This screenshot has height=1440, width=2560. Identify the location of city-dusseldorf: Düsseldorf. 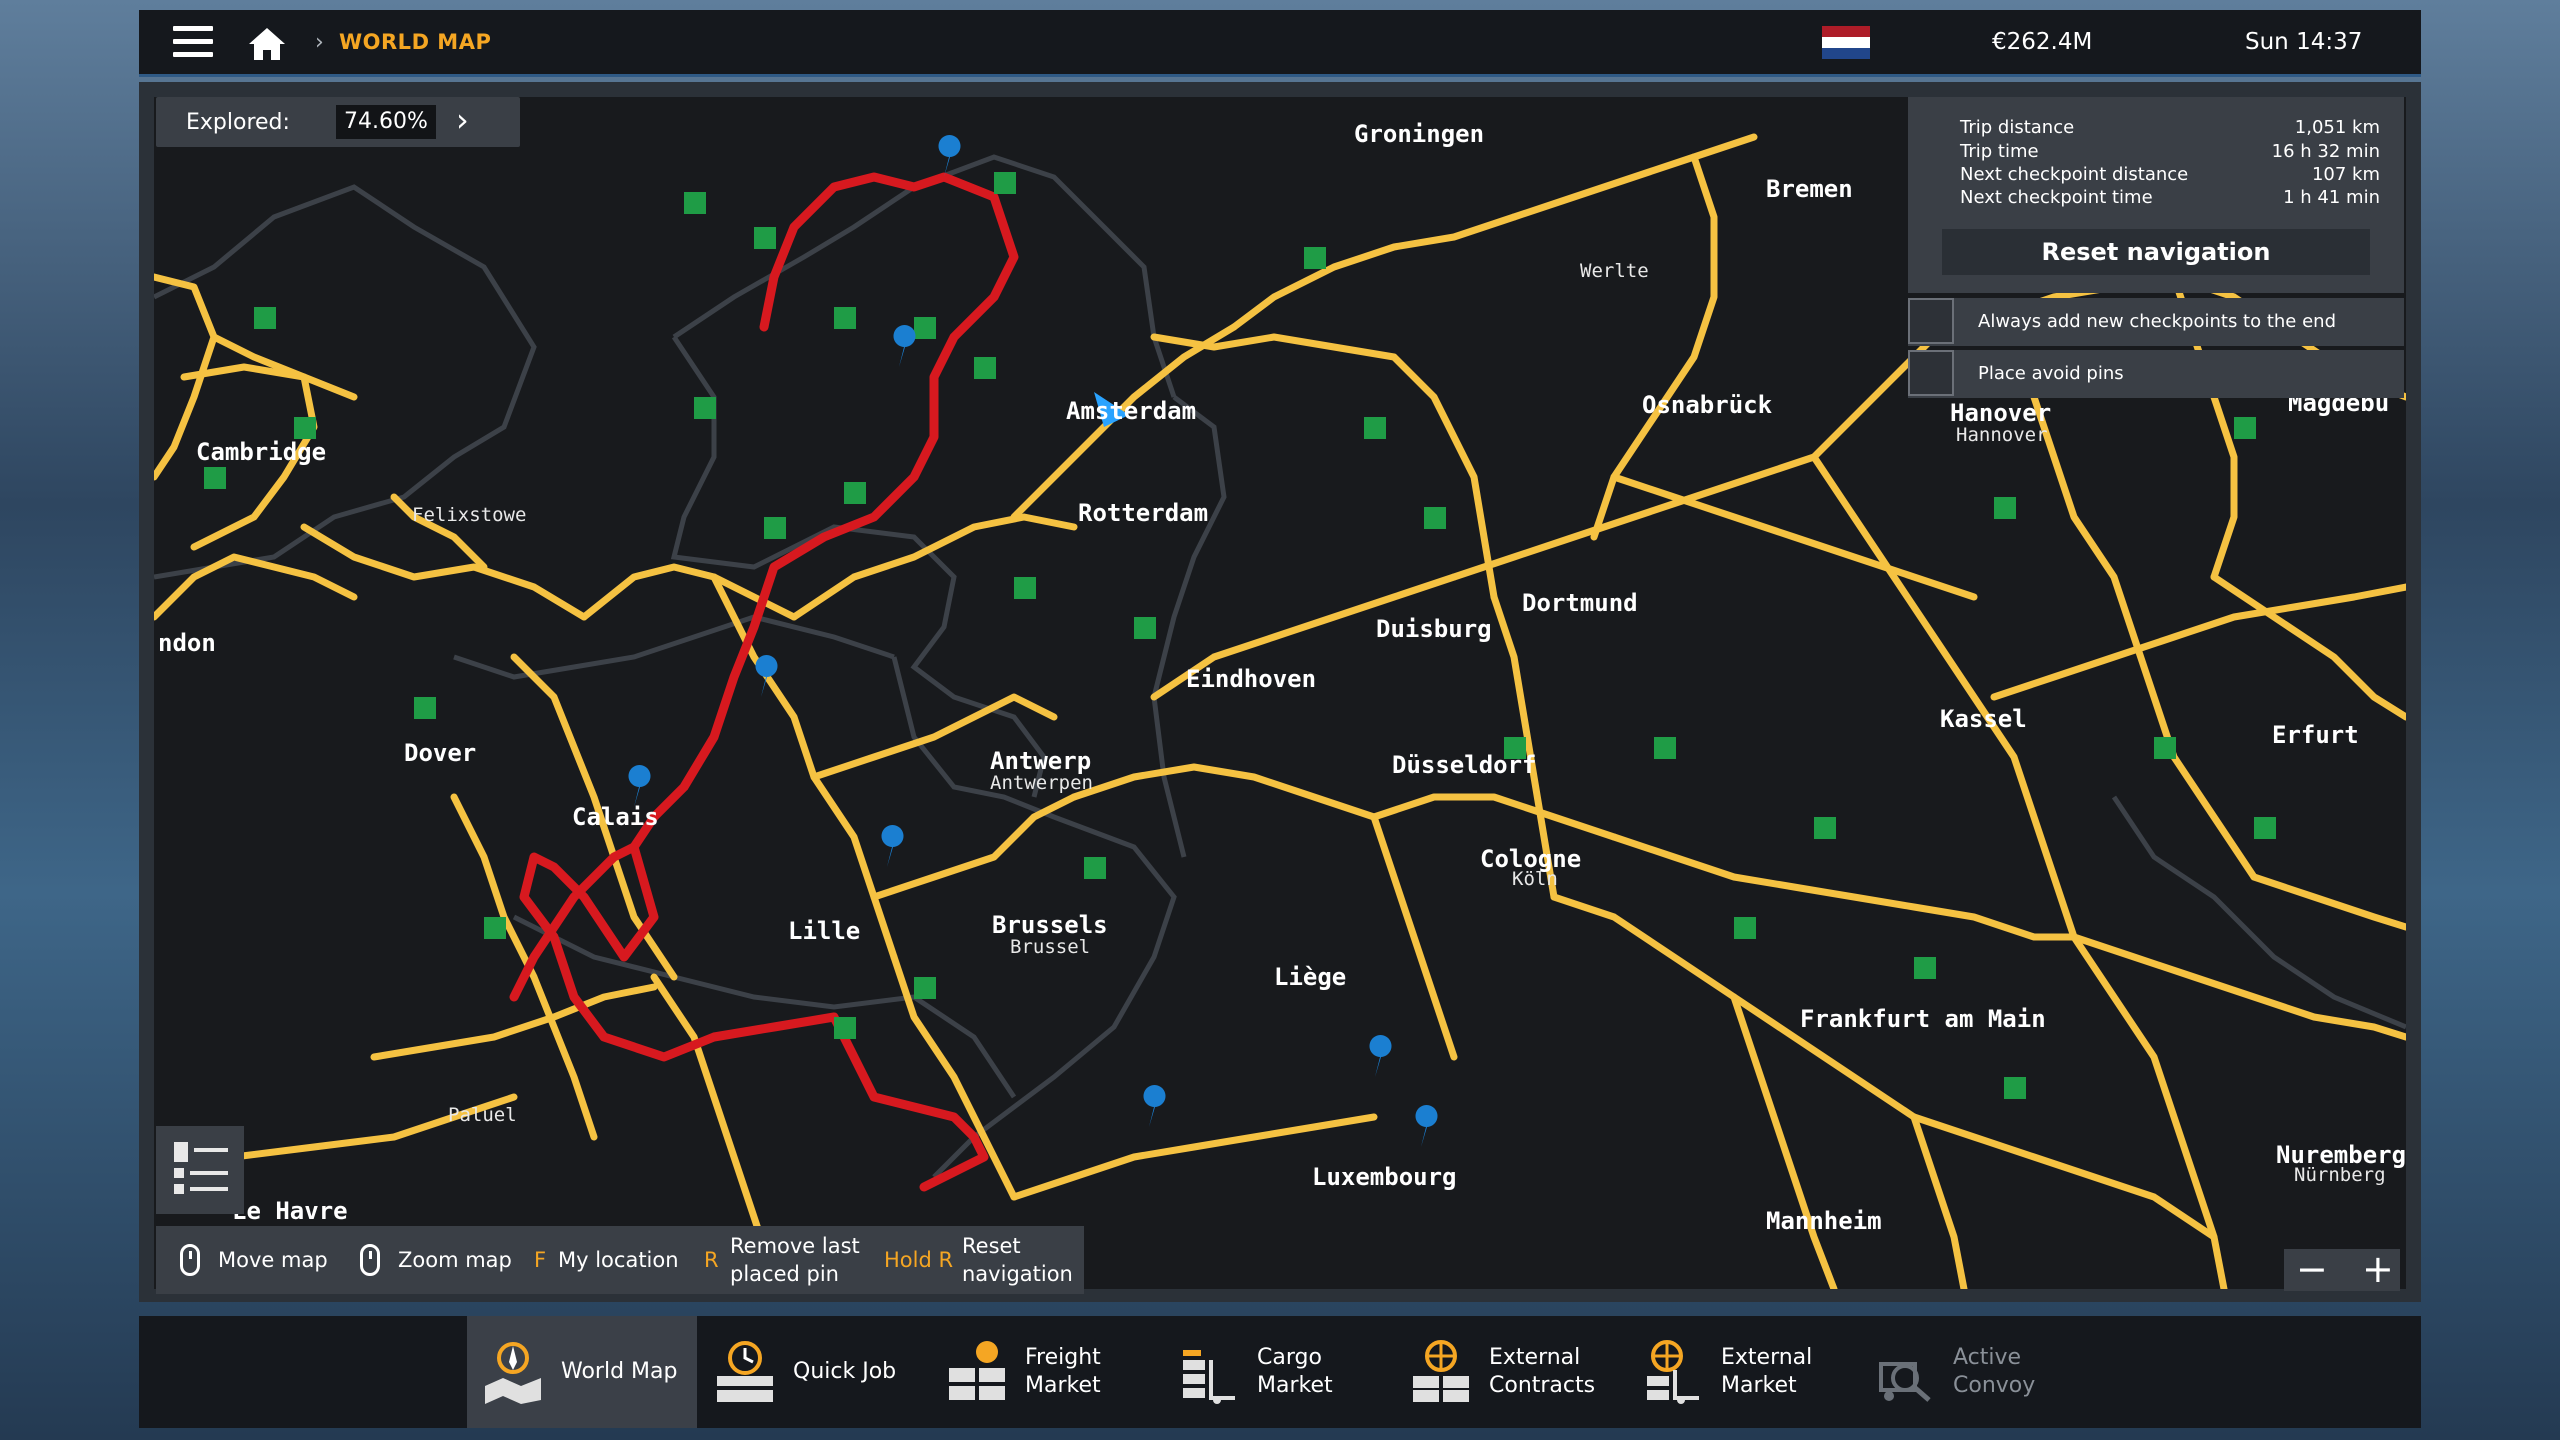
(1464, 765).